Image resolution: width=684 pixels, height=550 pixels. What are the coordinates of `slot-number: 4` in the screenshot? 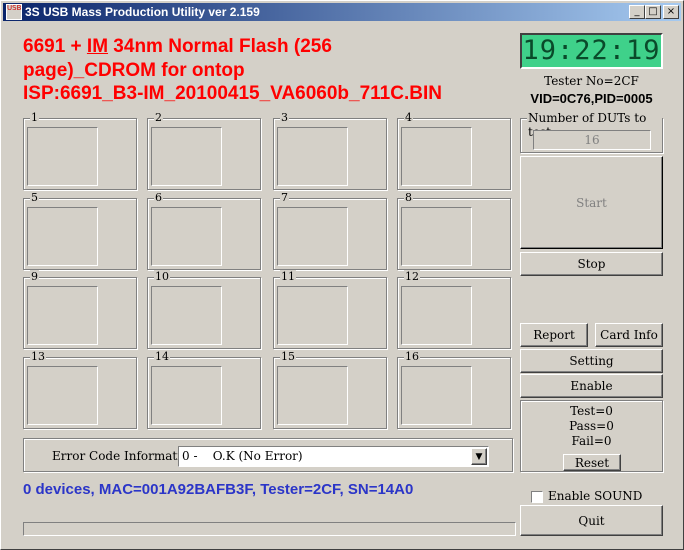 It's located at (408, 118).